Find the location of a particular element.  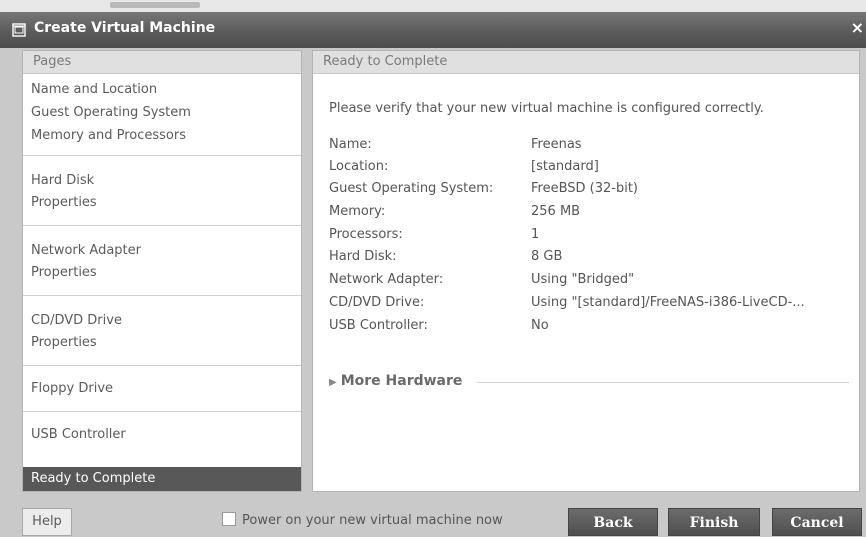

background-strip is located at coordinates (433, 6).